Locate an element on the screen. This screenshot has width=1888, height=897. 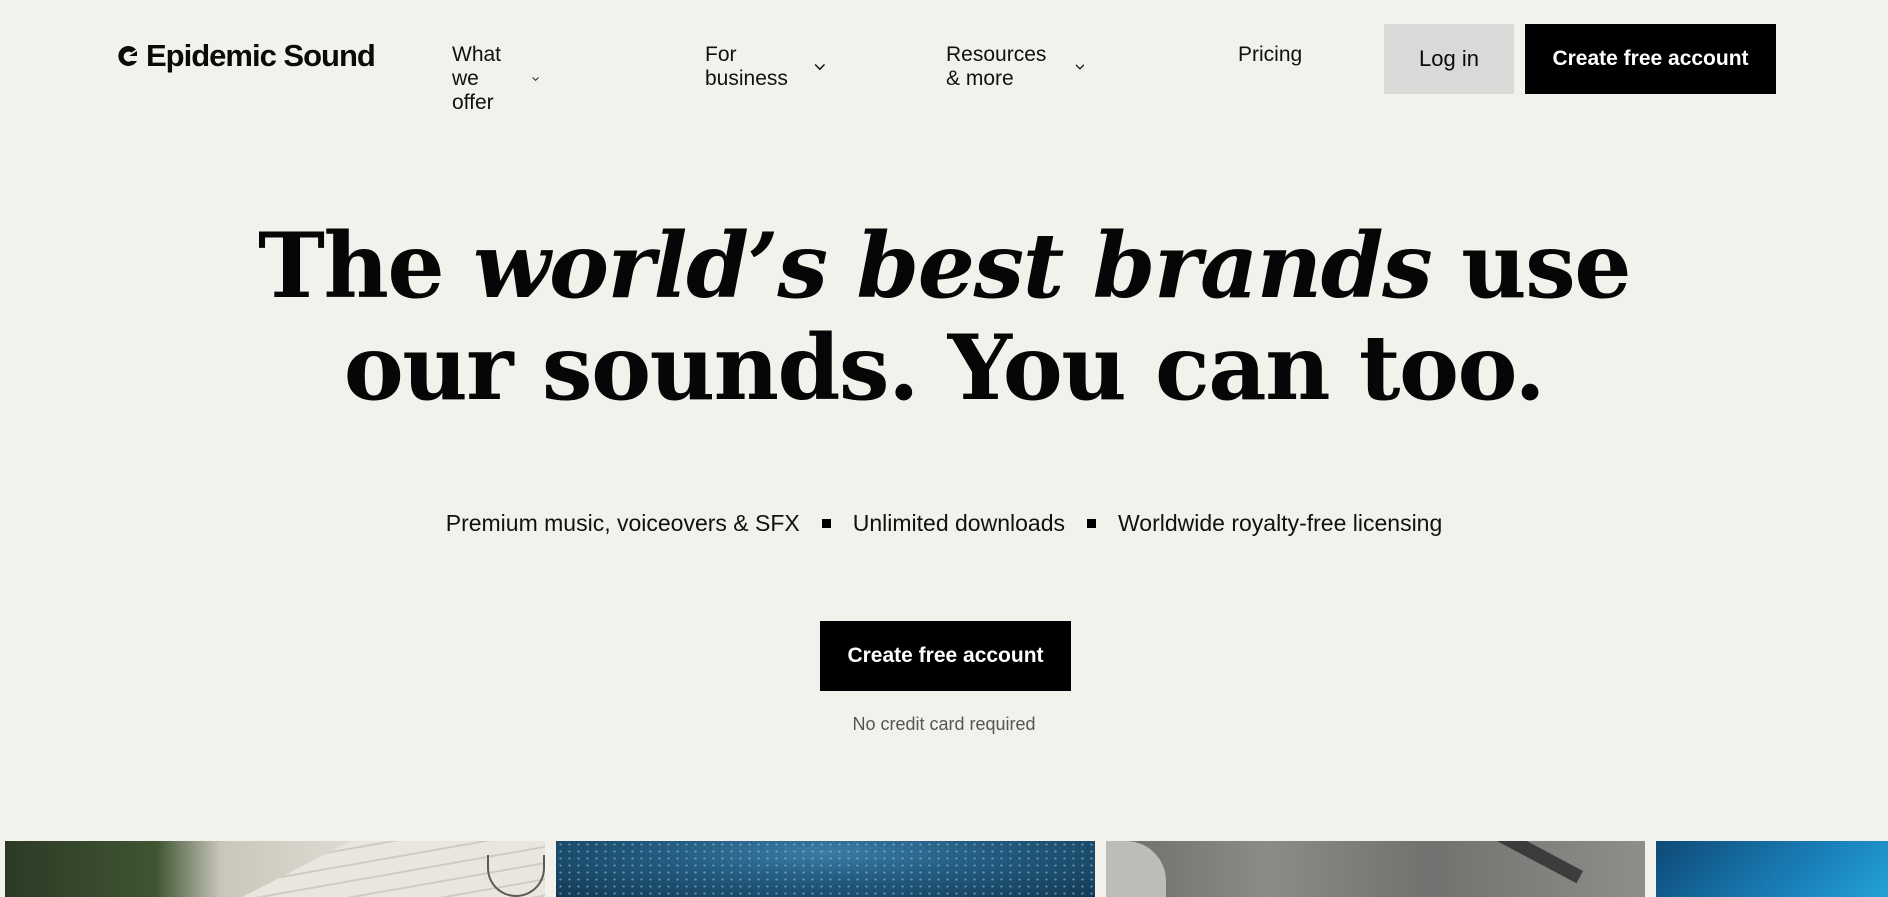
feature-item: Premium music, voiceovers & SFX is located at coordinates (622, 523).